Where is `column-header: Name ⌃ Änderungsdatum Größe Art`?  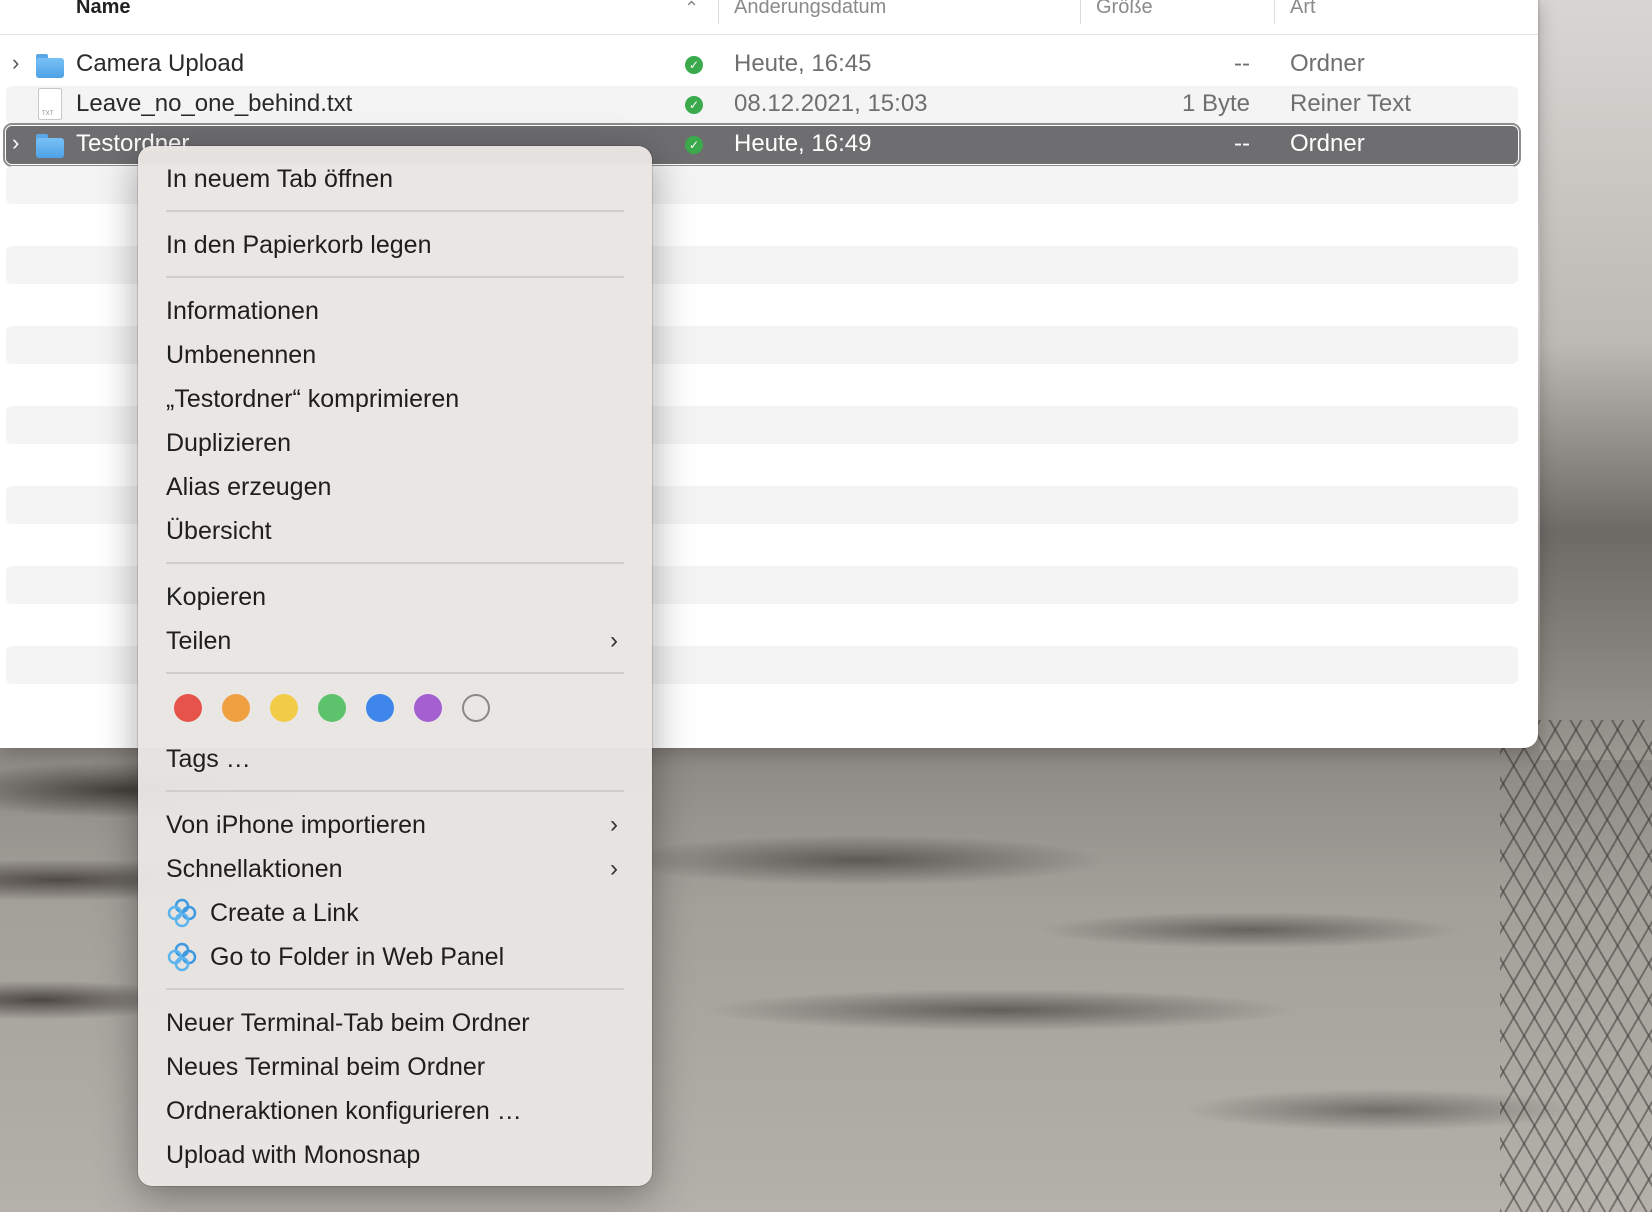
column-header: Name ⌃ Änderungsdatum Größe Art is located at coordinates (769, 17).